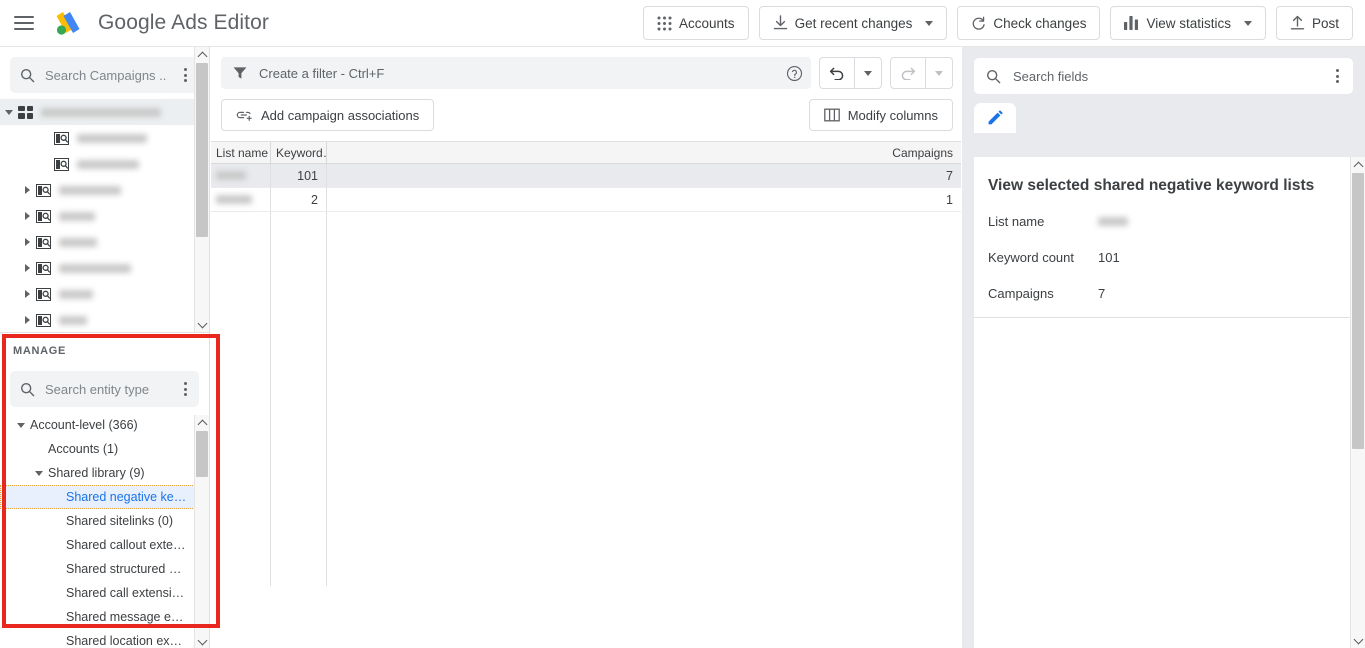  What do you see at coordinates (104, 473) in the screenshot?
I see `entity-type-item: Shared library (9)` at bounding box center [104, 473].